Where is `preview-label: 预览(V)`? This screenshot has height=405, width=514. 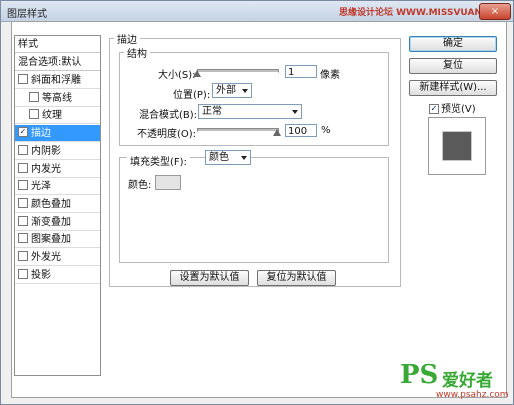 preview-label: 预览(V) is located at coordinates (458, 109).